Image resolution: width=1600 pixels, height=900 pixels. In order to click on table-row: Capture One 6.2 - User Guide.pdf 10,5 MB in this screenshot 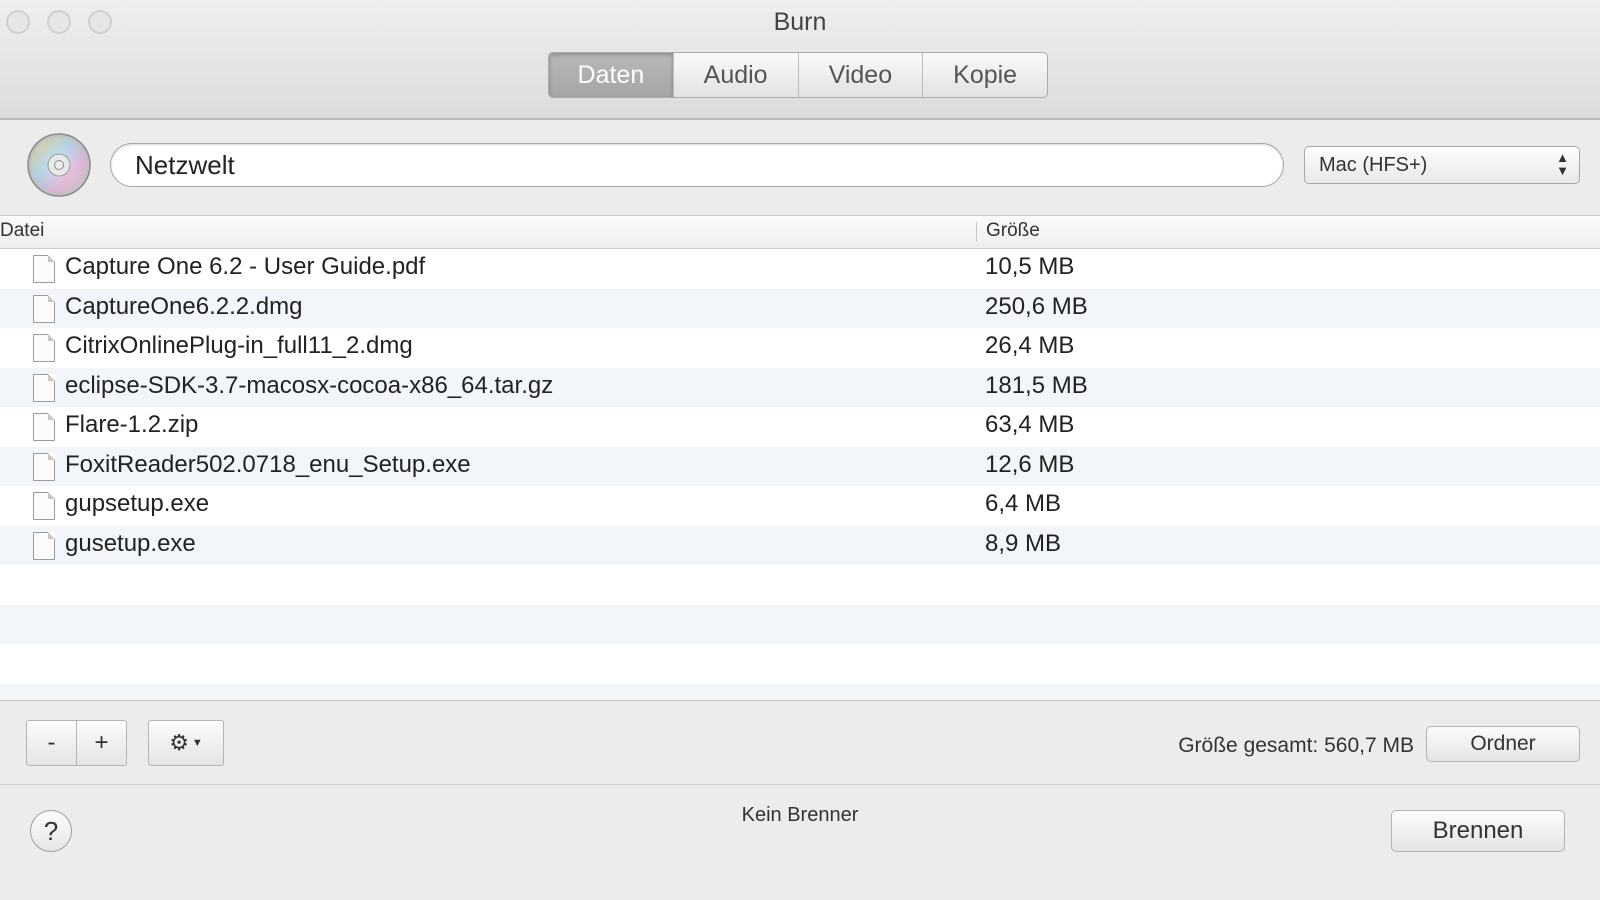, I will do `click(800, 269)`.